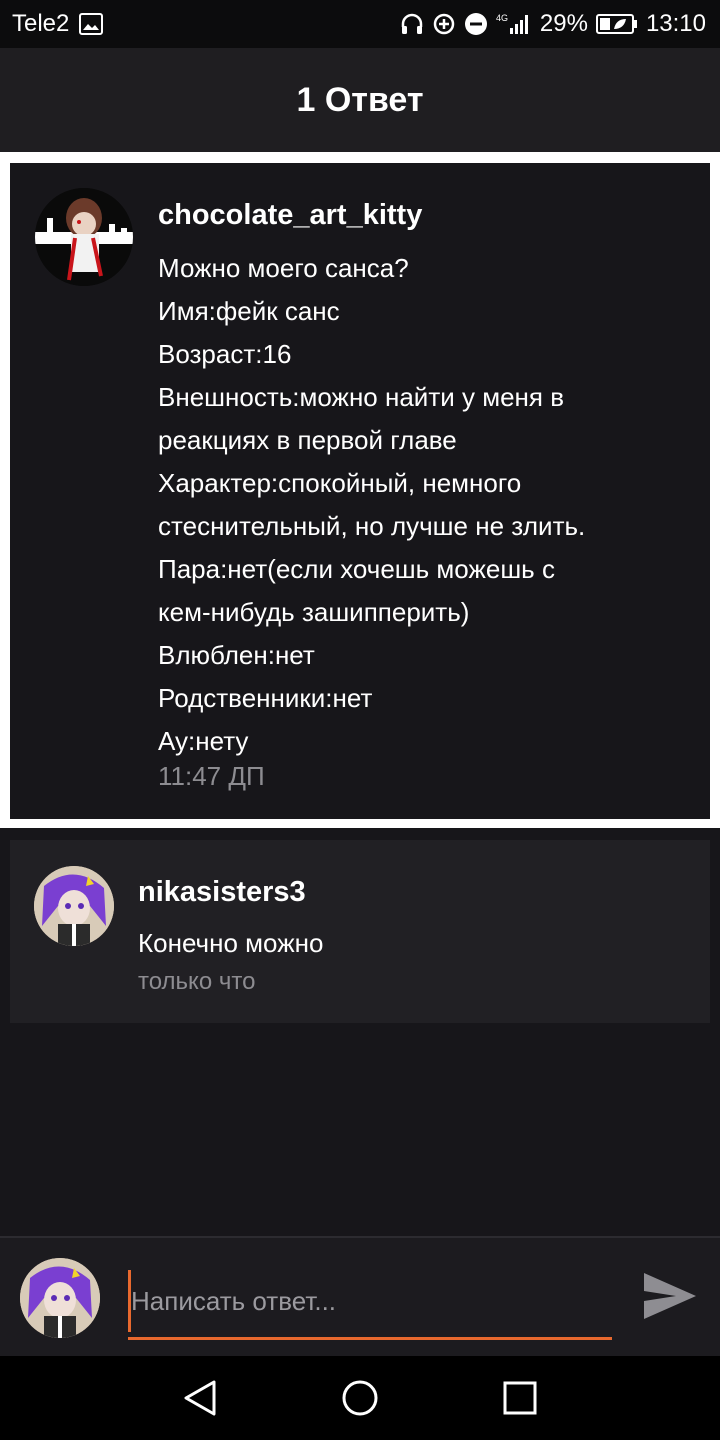  I want to click on comment-line: Можно моего санса?, so click(283, 268).